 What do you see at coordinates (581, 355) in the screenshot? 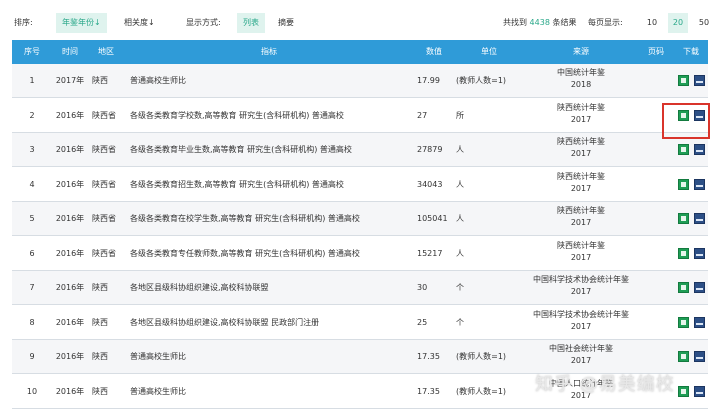
I see `row-source: 中国社会统计年鉴 2017` at bounding box center [581, 355].